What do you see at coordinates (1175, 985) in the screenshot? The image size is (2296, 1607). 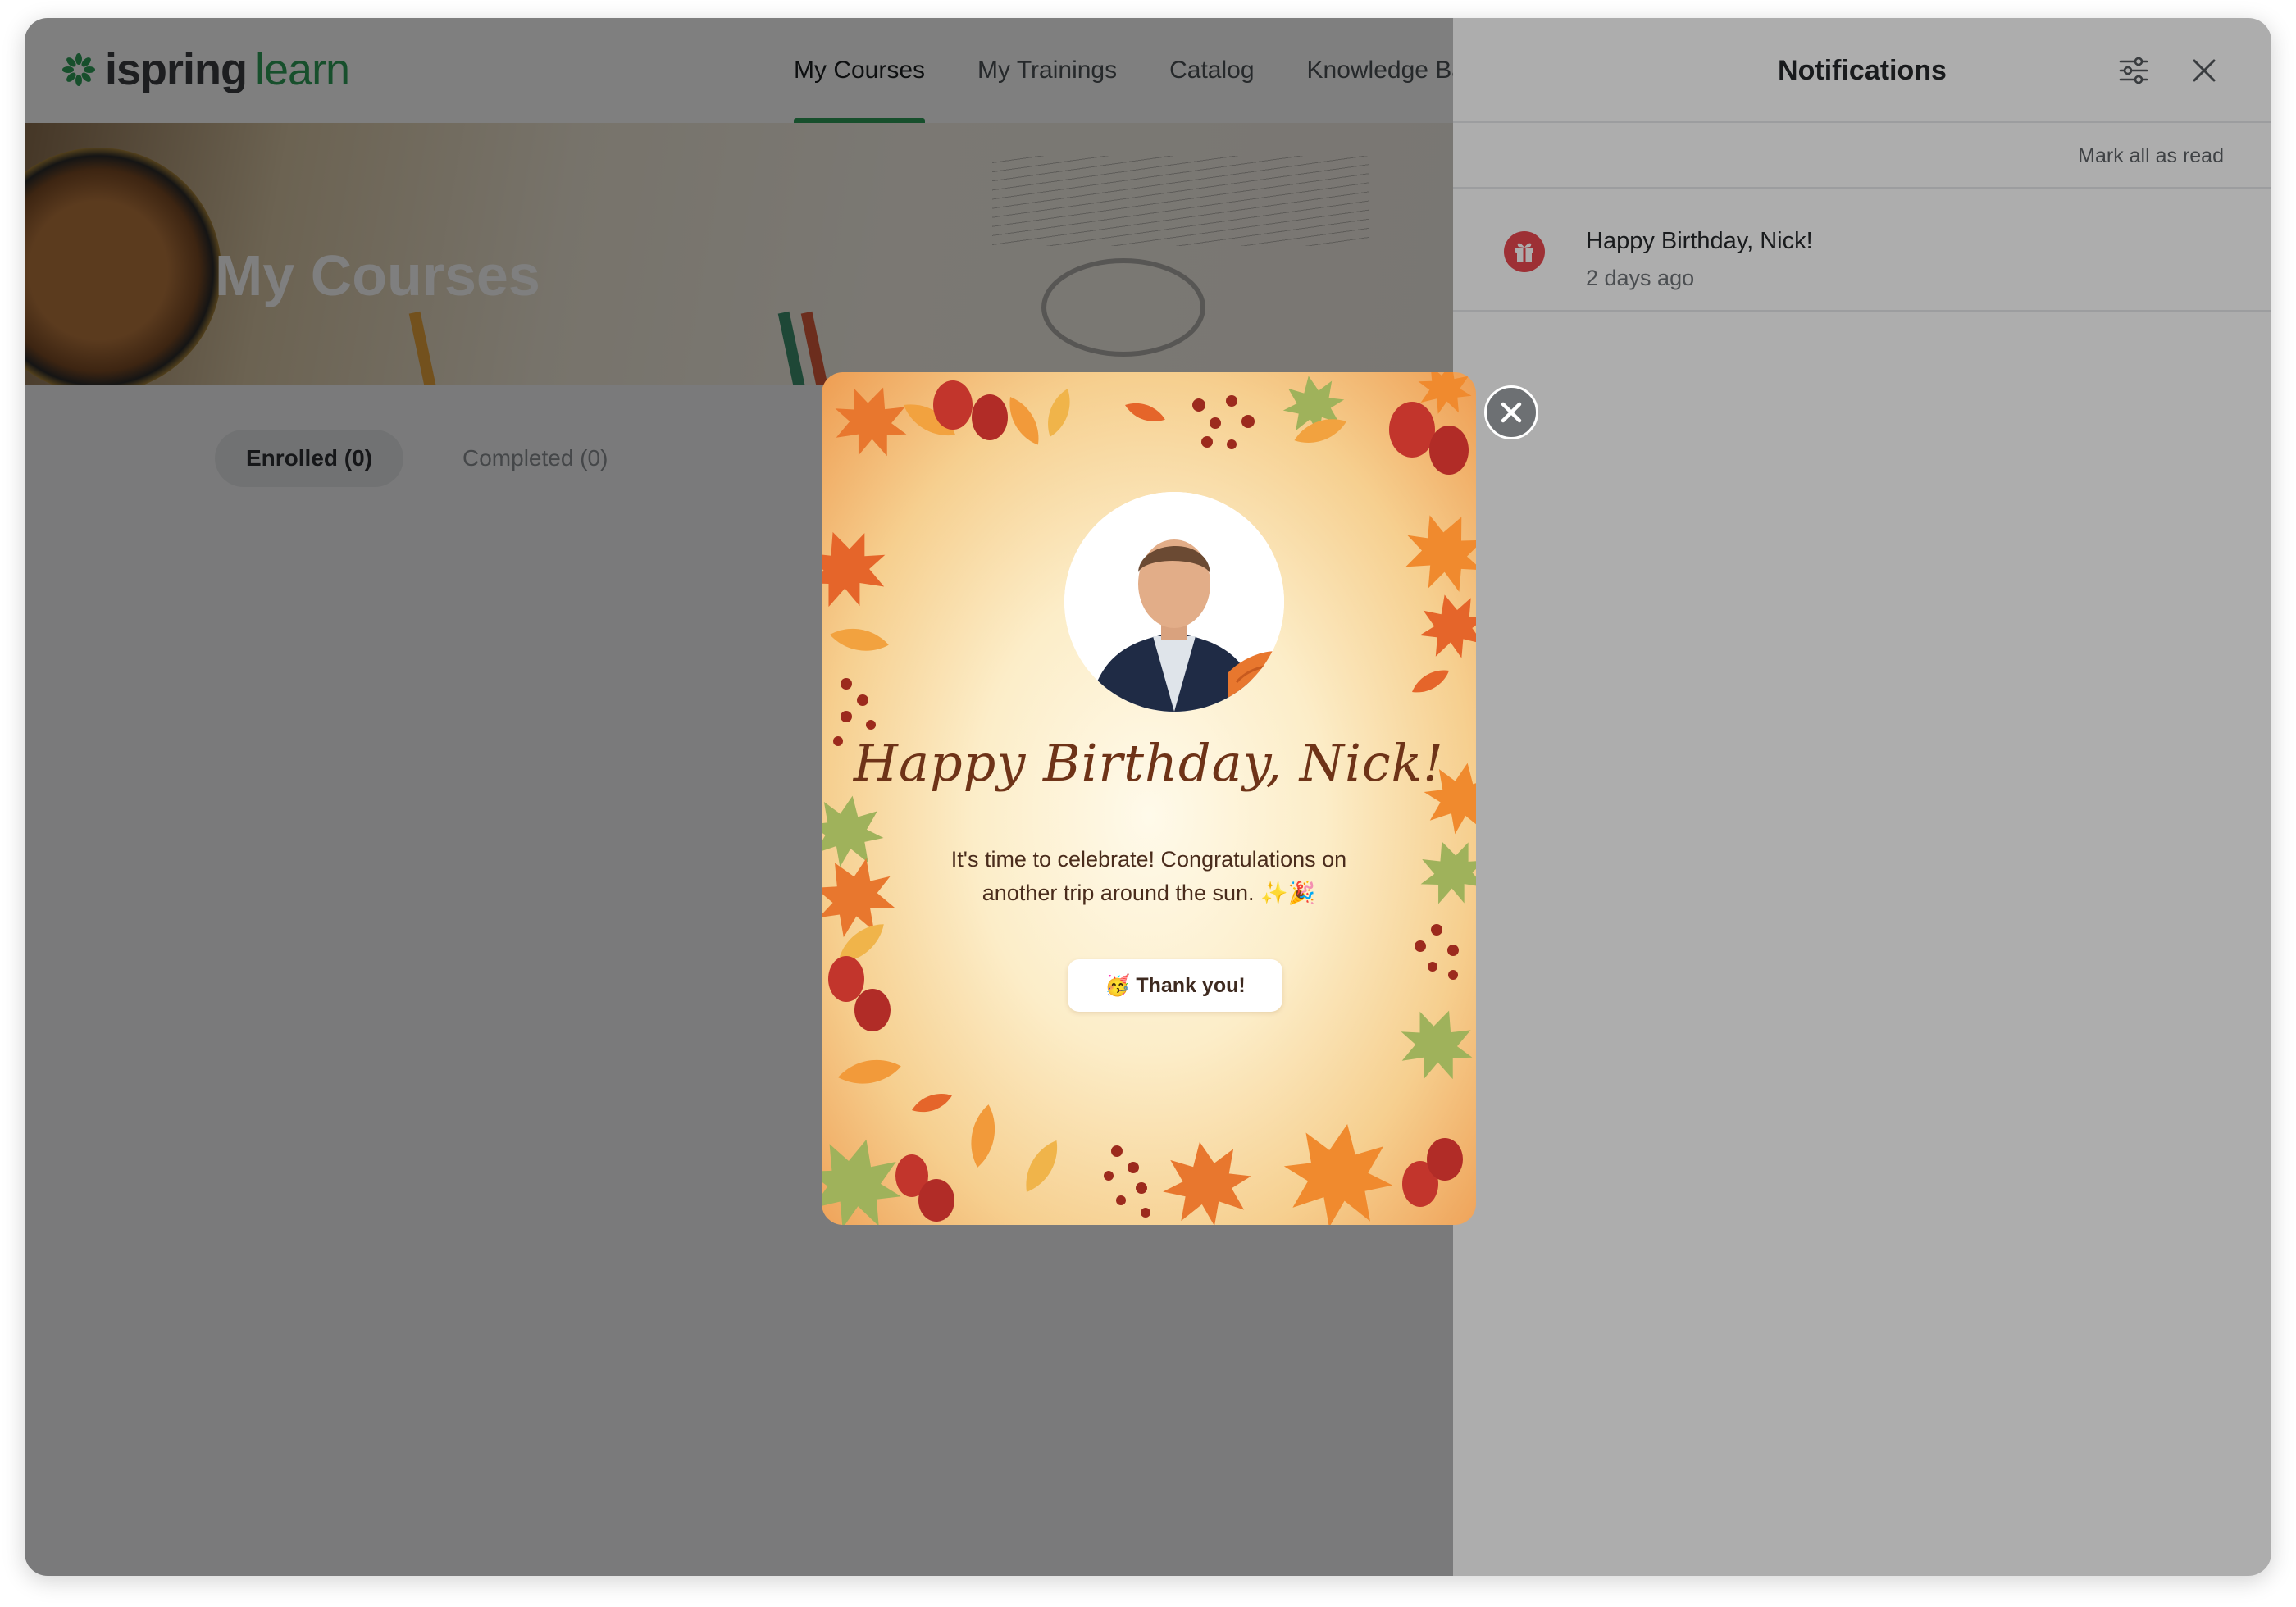 I see `thank-you-button: 🥳 Thank you!` at bounding box center [1175, 985].